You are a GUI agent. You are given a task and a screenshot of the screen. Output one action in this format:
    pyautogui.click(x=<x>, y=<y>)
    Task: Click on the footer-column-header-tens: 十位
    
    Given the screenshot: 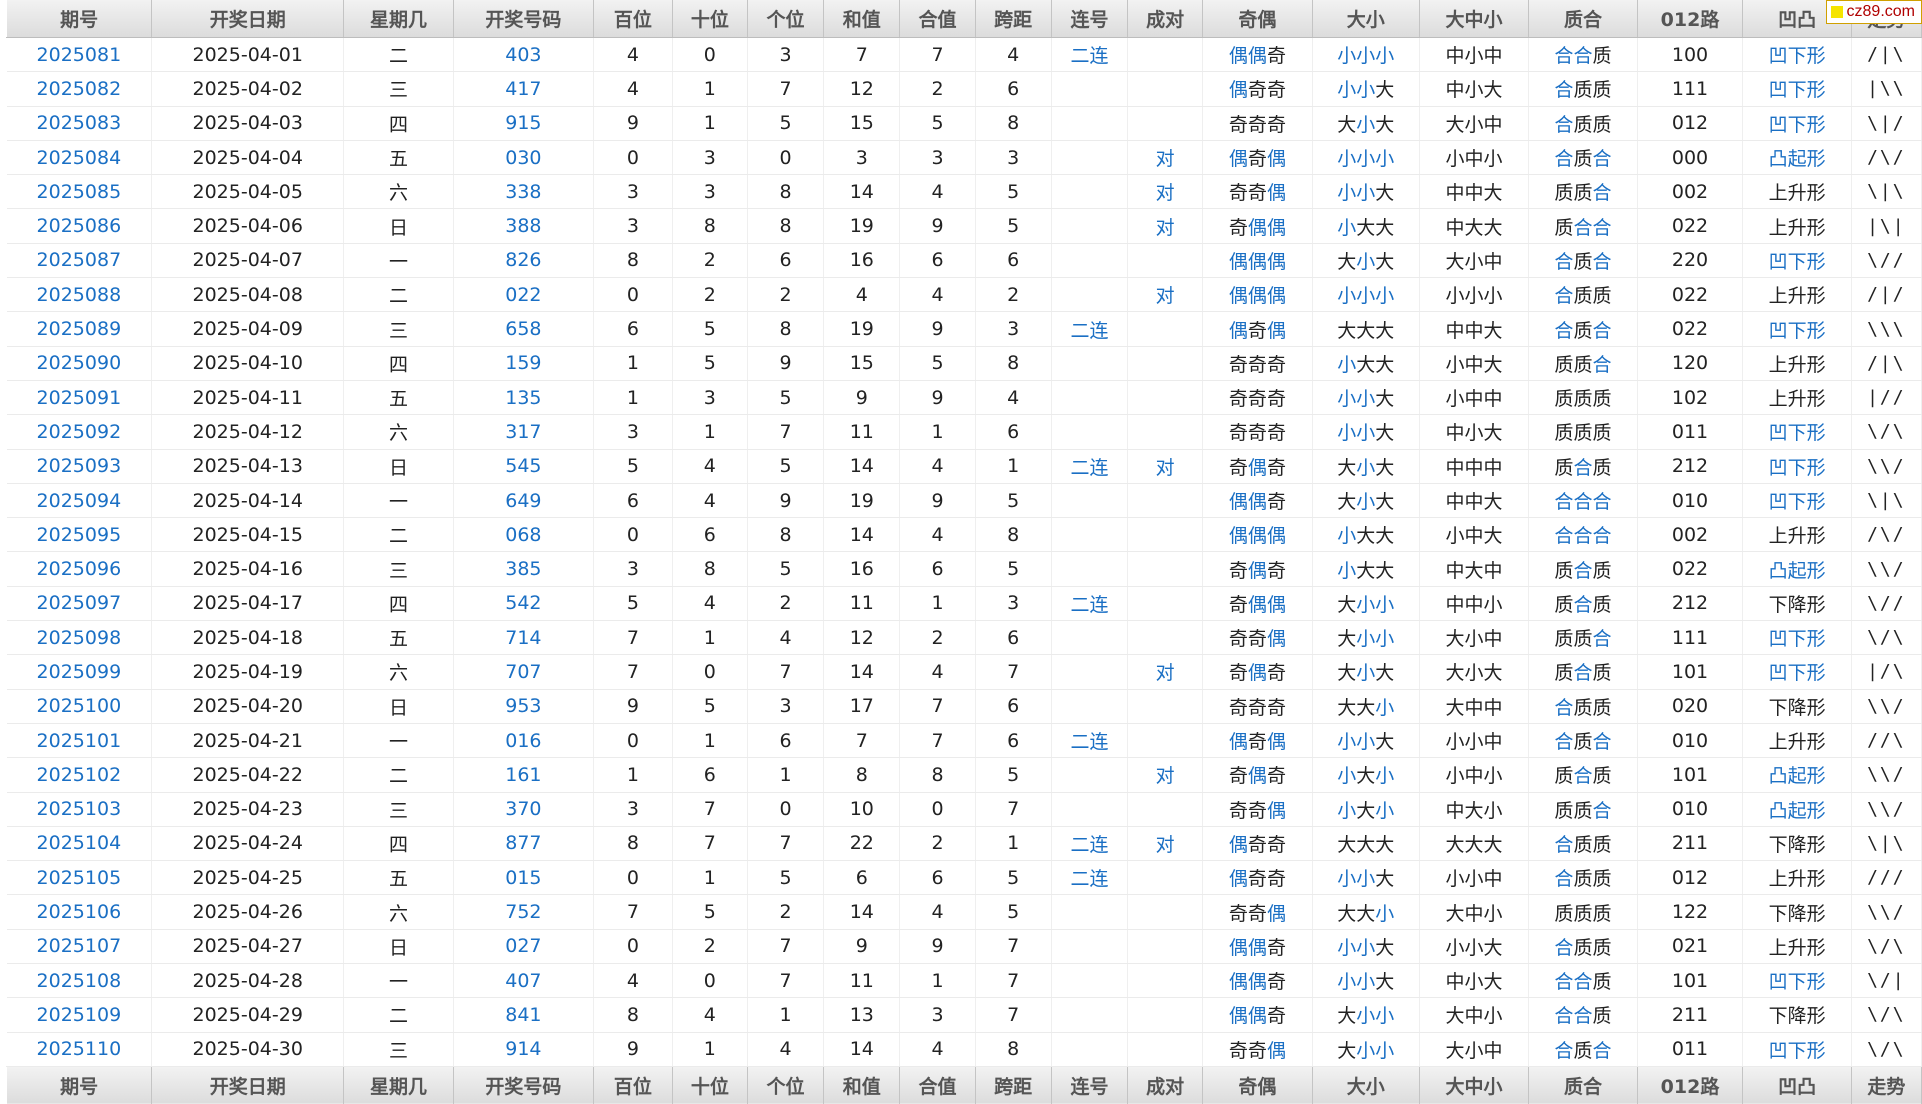 What is the action you would take?
    pyautogui.click(x=709, y=1084)
    